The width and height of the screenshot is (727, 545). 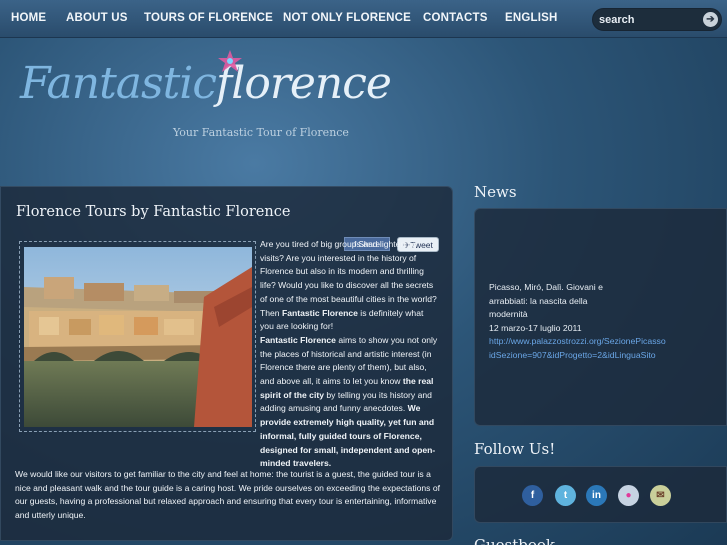 I want to click on page-title: Florence Tours by Fantastic Florence, so click(x=153, y=212).